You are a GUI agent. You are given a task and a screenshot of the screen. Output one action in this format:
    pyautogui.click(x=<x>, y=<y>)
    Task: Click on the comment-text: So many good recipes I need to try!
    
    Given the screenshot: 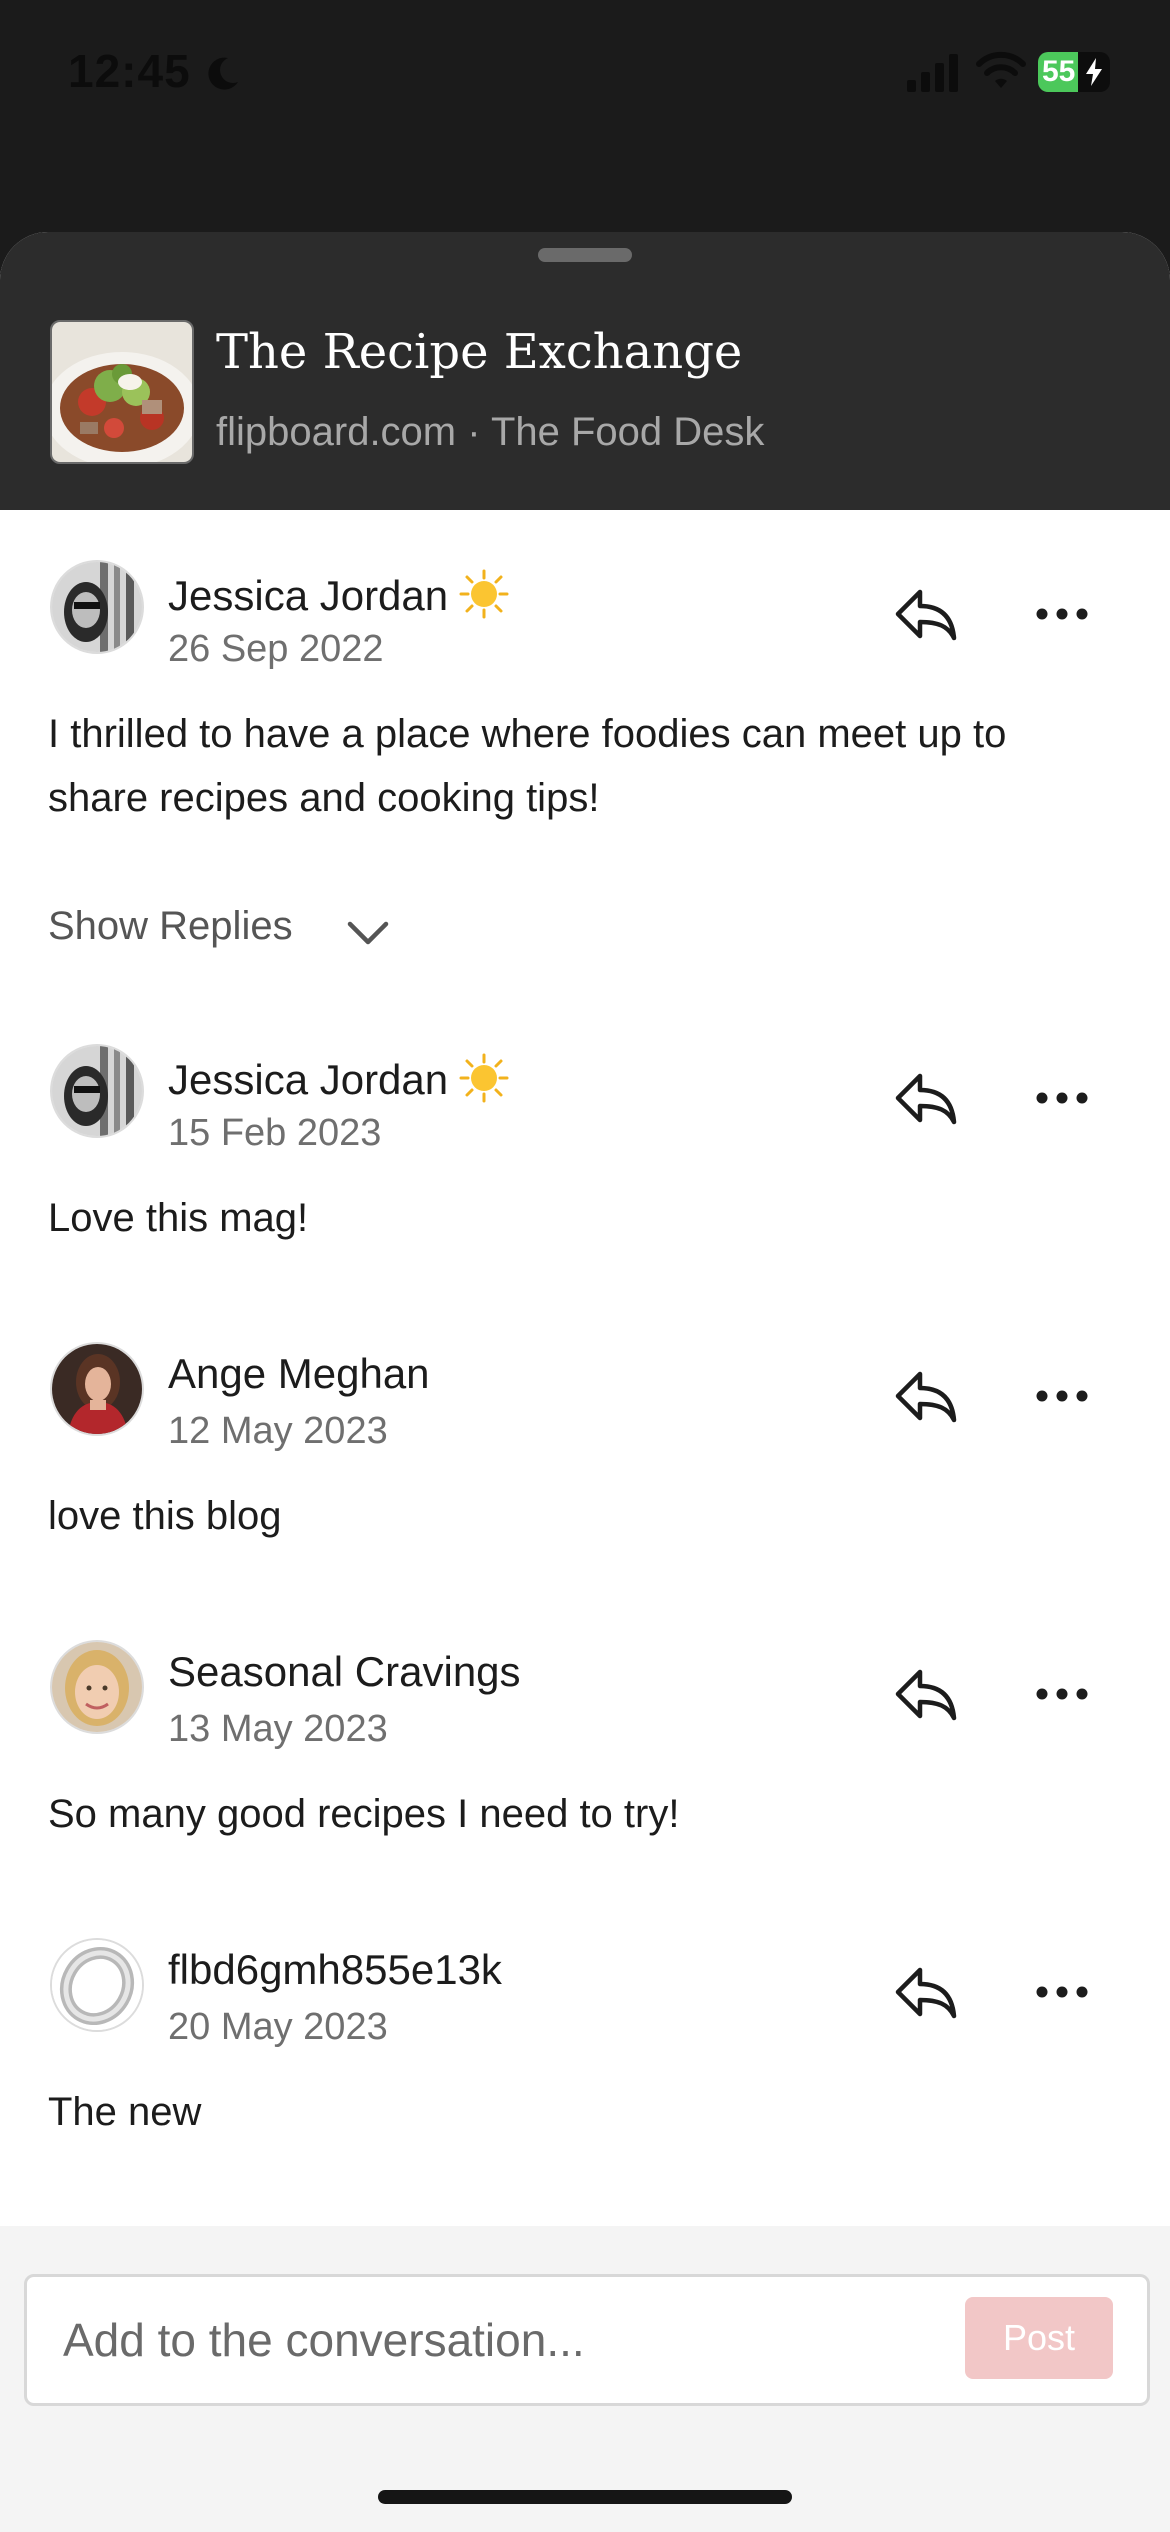 What is the action you would take?
    pyautogui.click(x=364, y=1814)
    